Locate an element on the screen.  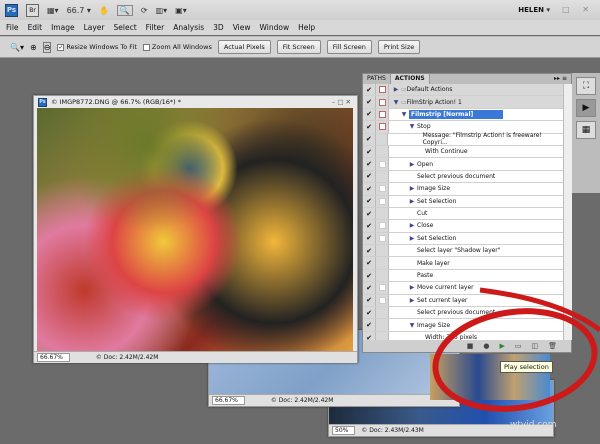
annotation-ellipse is located at coordinates (515, 360).